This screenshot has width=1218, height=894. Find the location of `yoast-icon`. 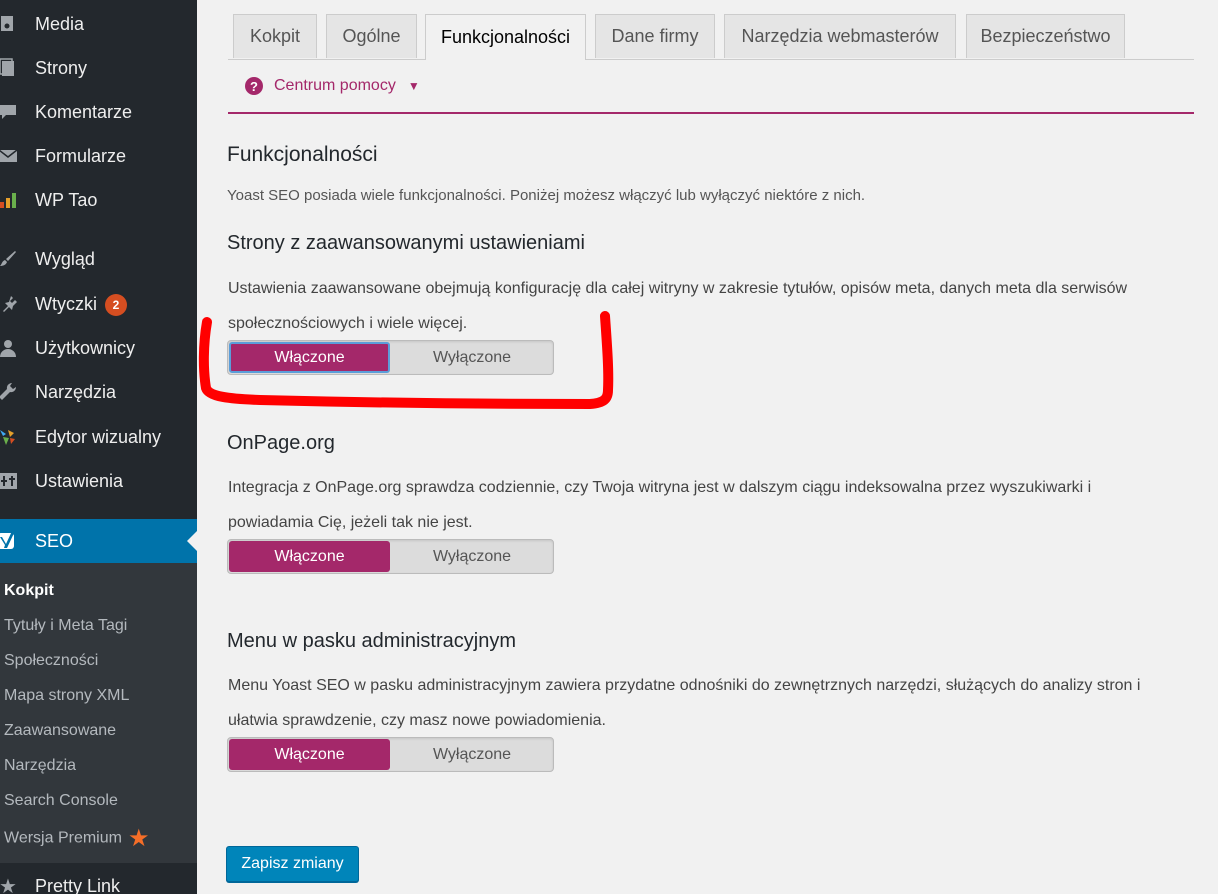

yoast-icon is located at coordinates (10, 541).